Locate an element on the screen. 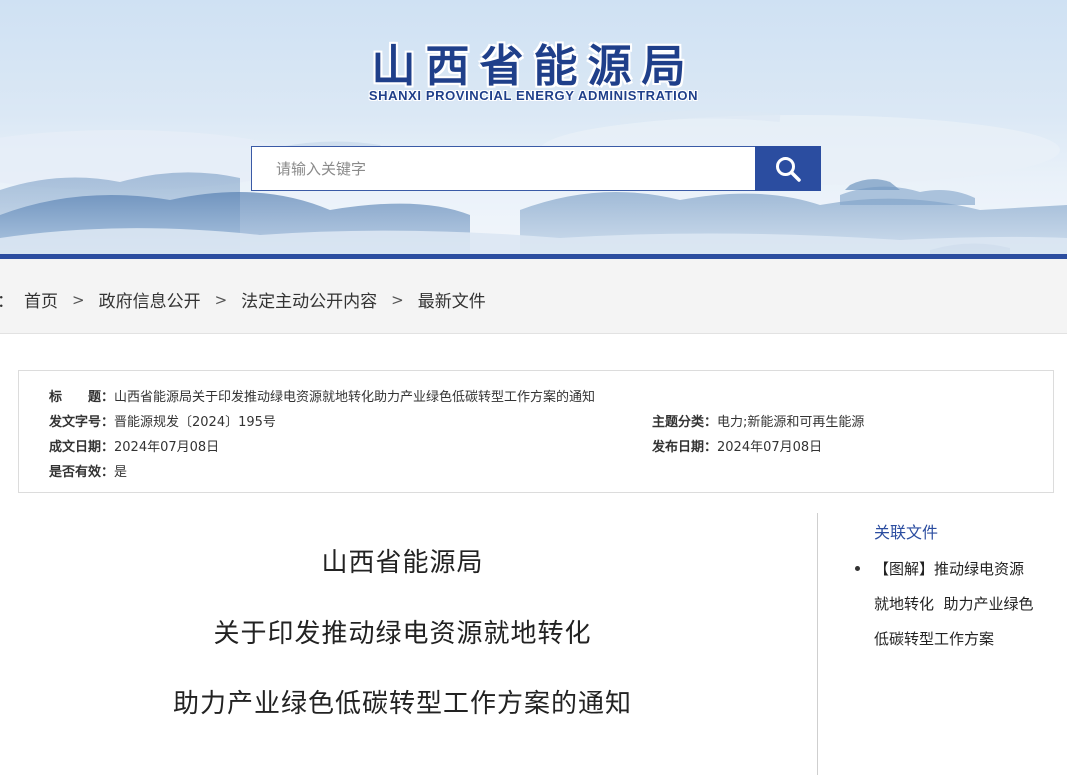 The width and height of the screenshot is (1067, 775). search-button is located at coordinates (788, 168).